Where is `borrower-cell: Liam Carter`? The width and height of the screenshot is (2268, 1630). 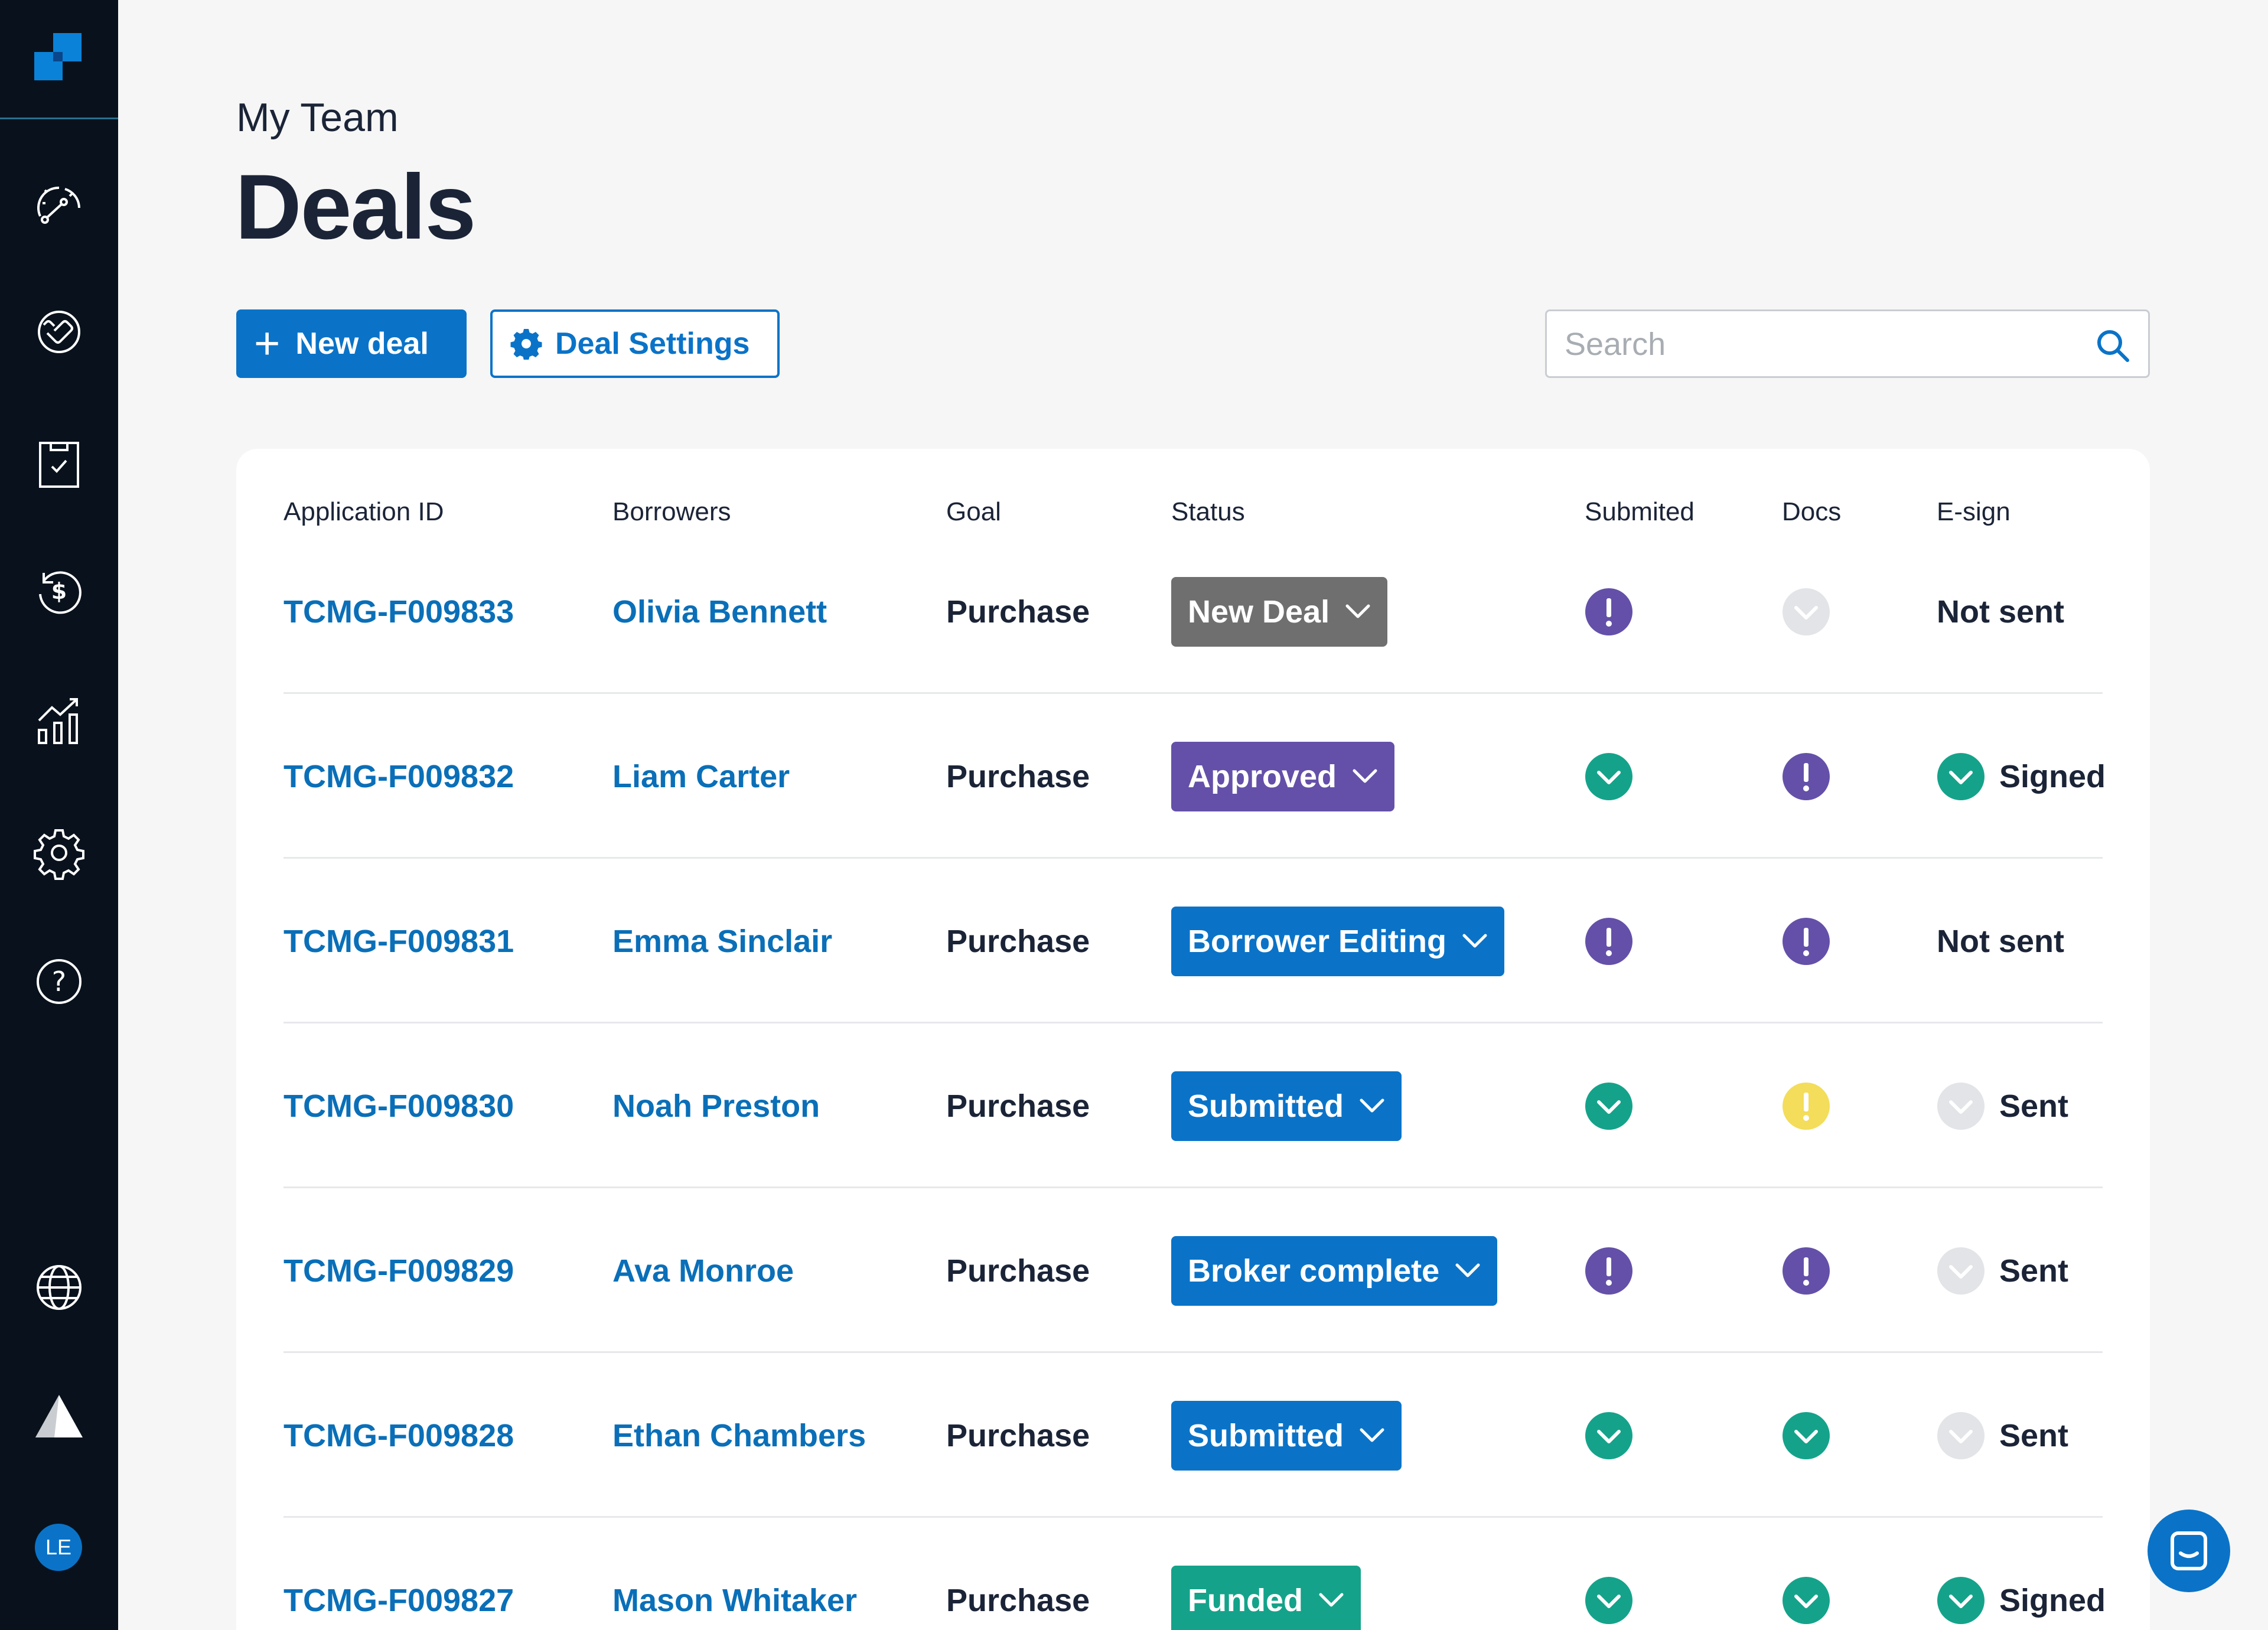
borrower-cell: Liam Carter is located at coordinates (701, 776).